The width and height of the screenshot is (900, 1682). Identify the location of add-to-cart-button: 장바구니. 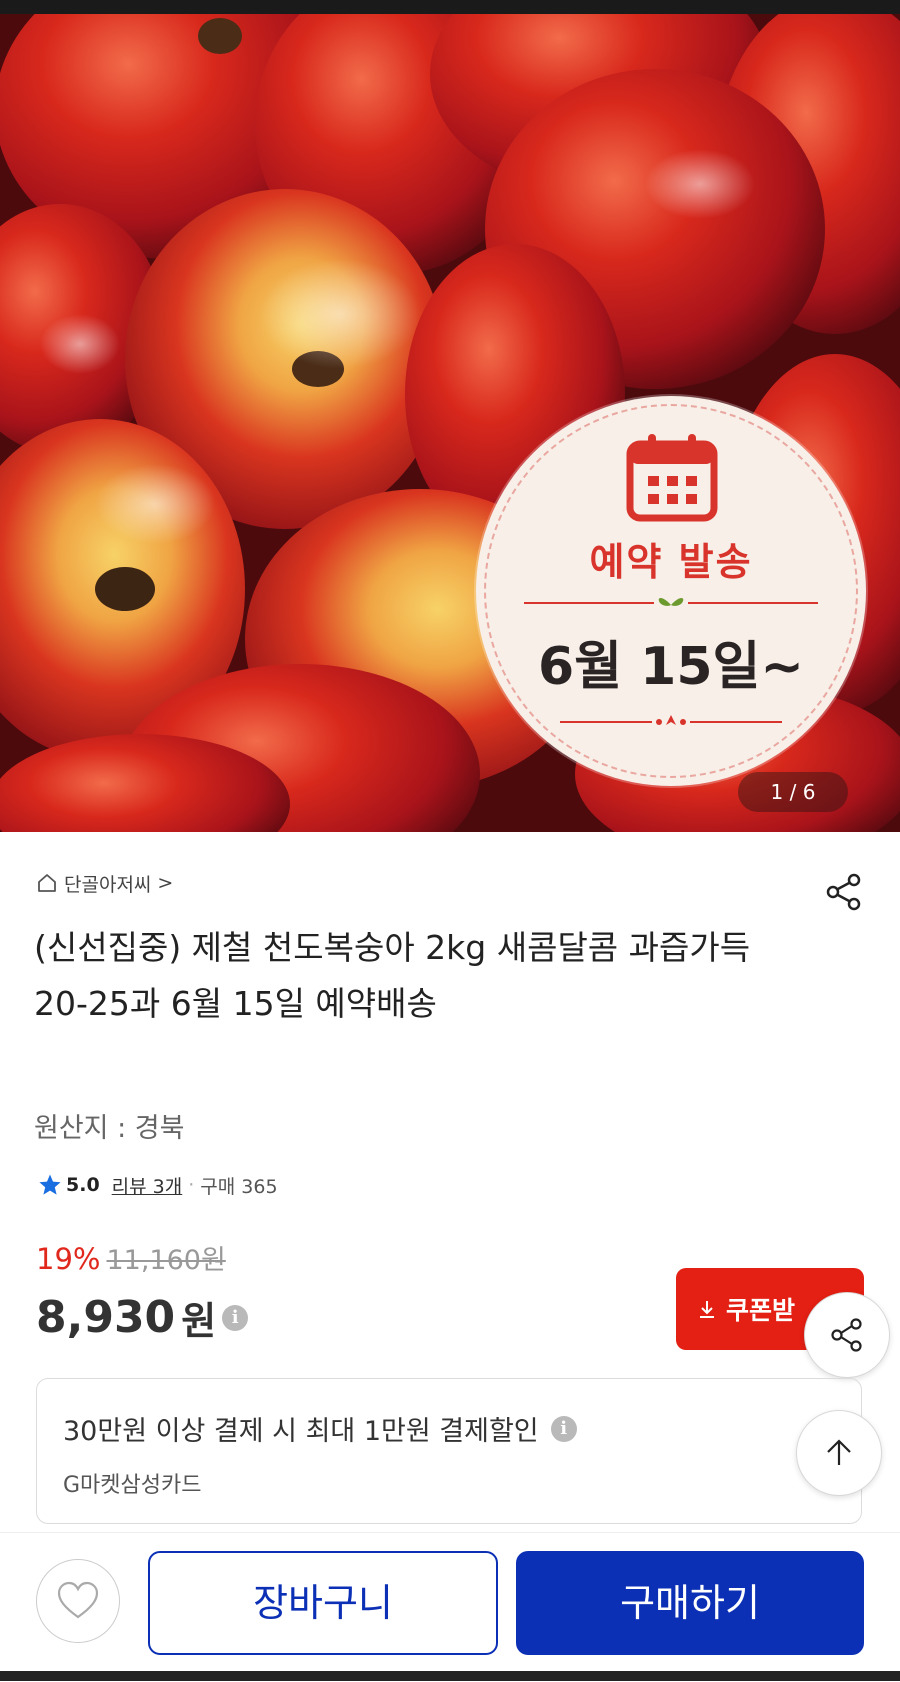
(323, 1603).